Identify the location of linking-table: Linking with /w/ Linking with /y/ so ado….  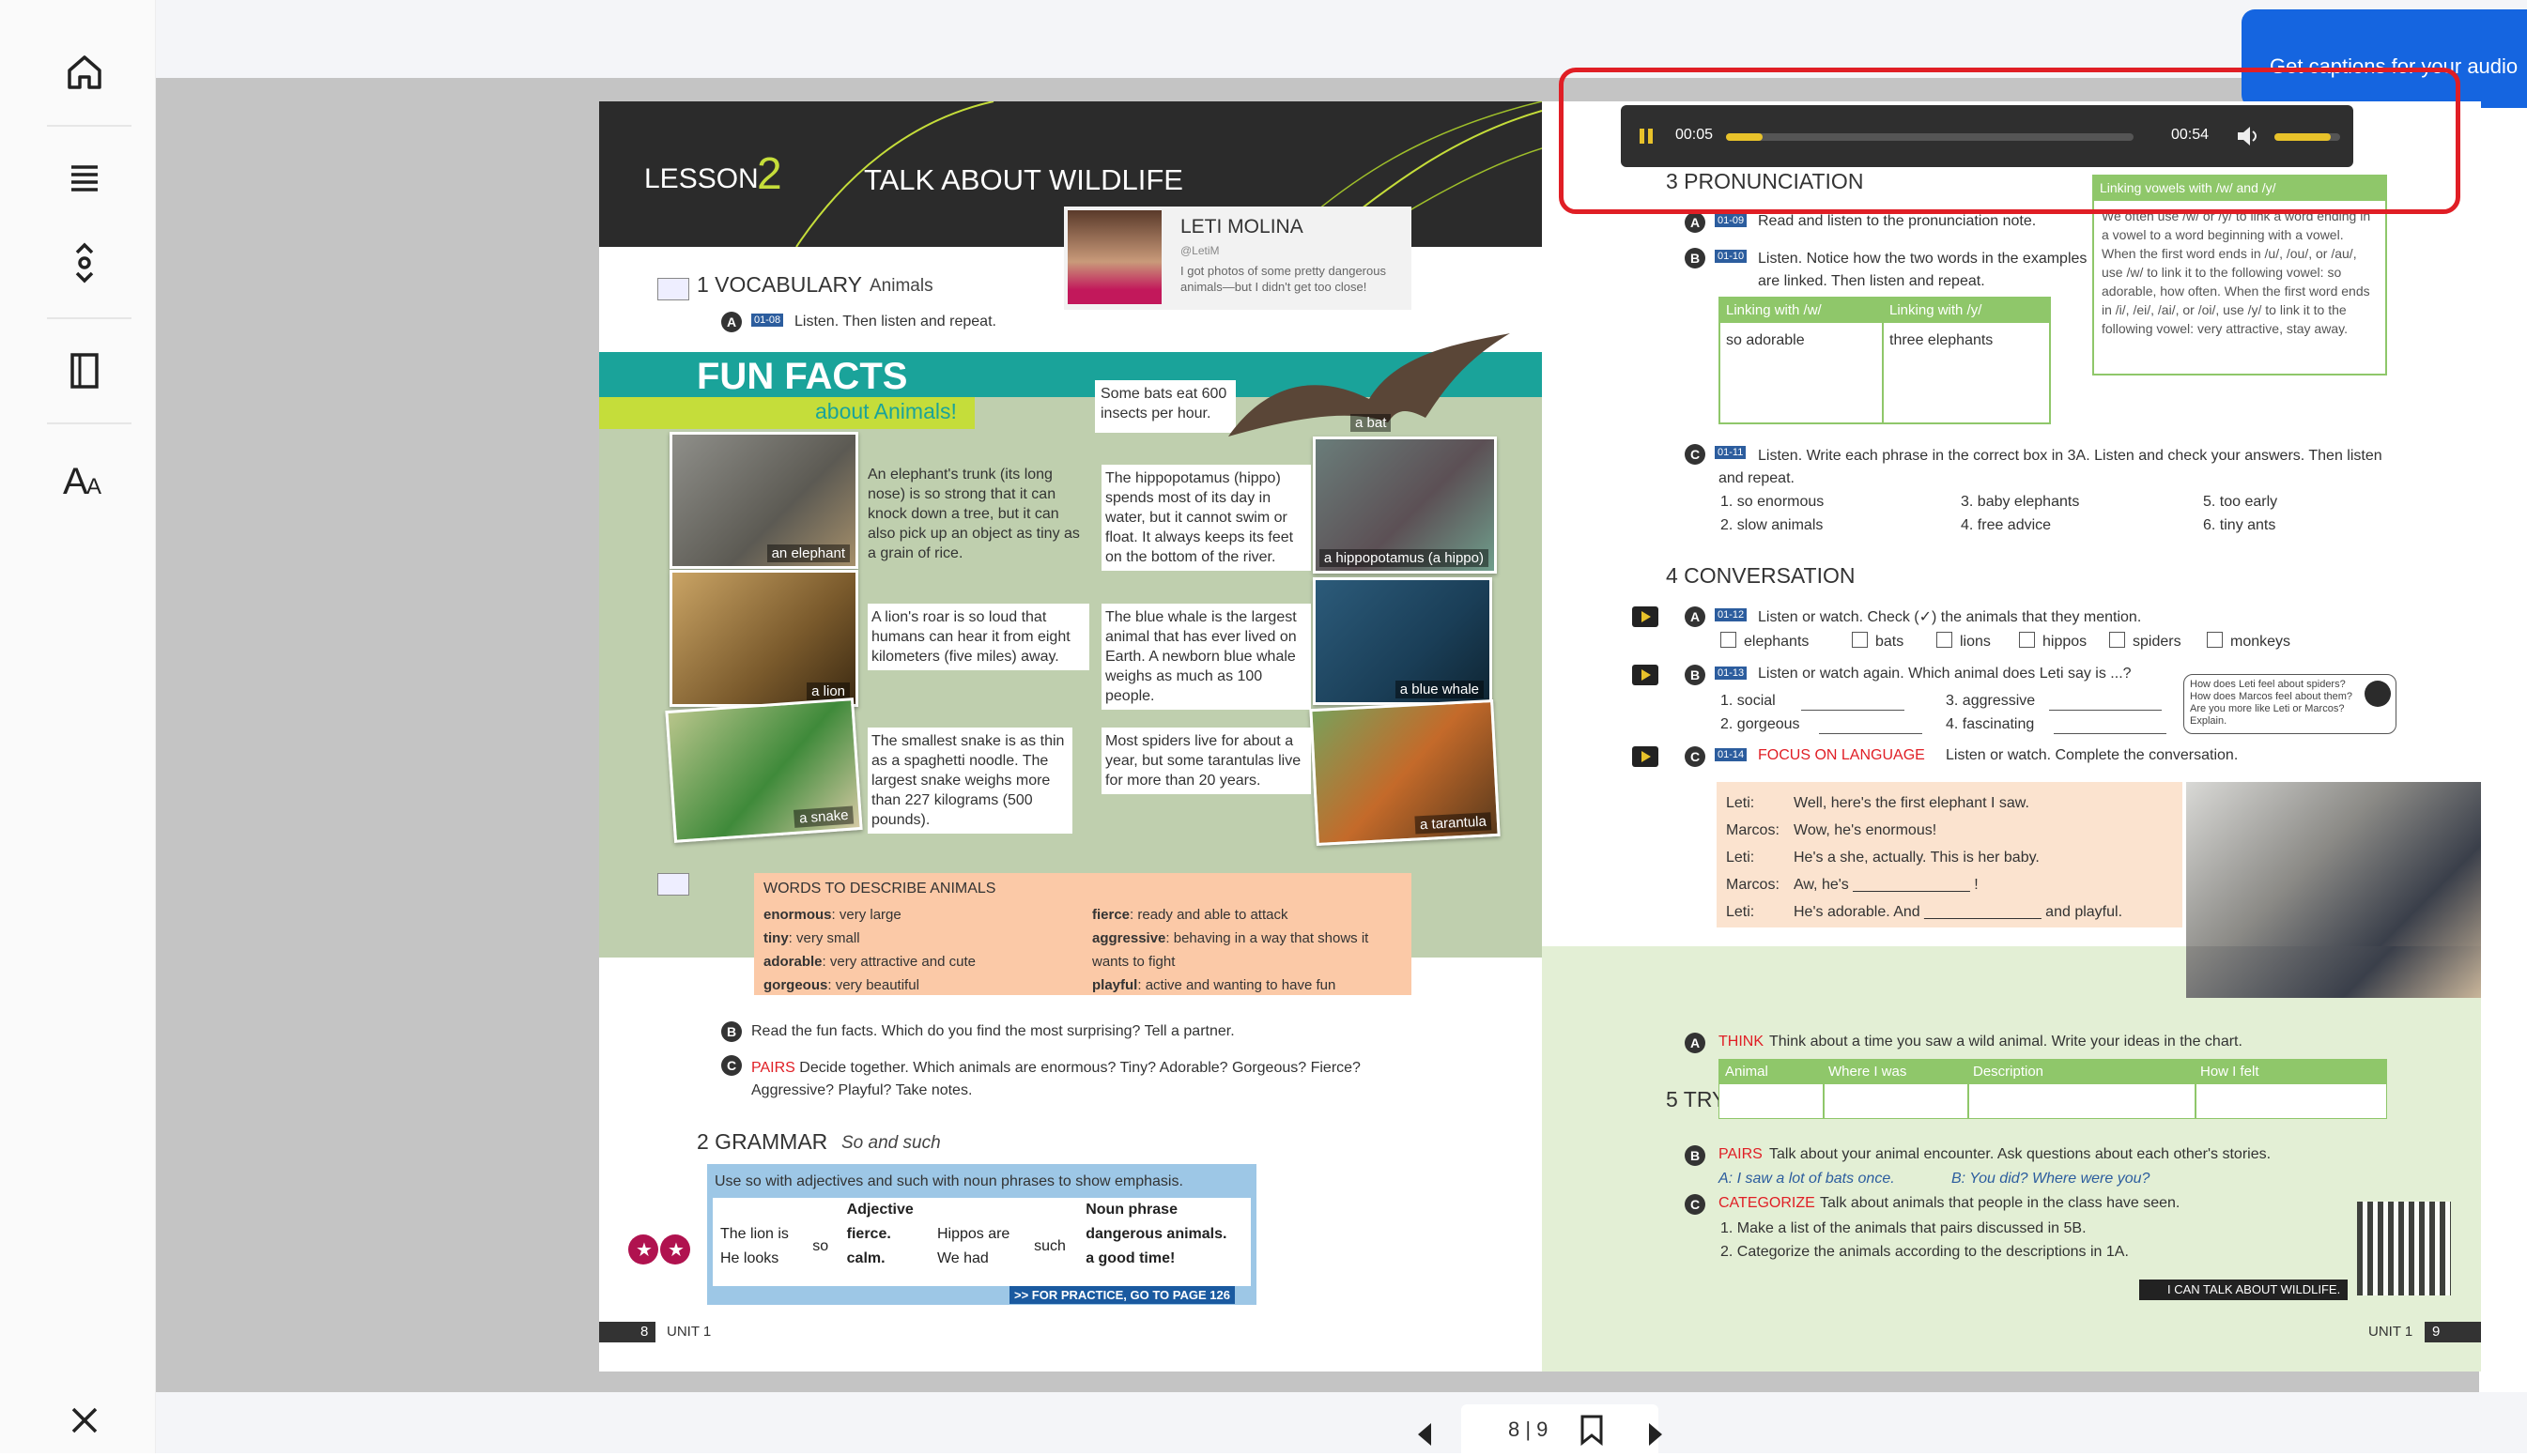
(1885, 360).